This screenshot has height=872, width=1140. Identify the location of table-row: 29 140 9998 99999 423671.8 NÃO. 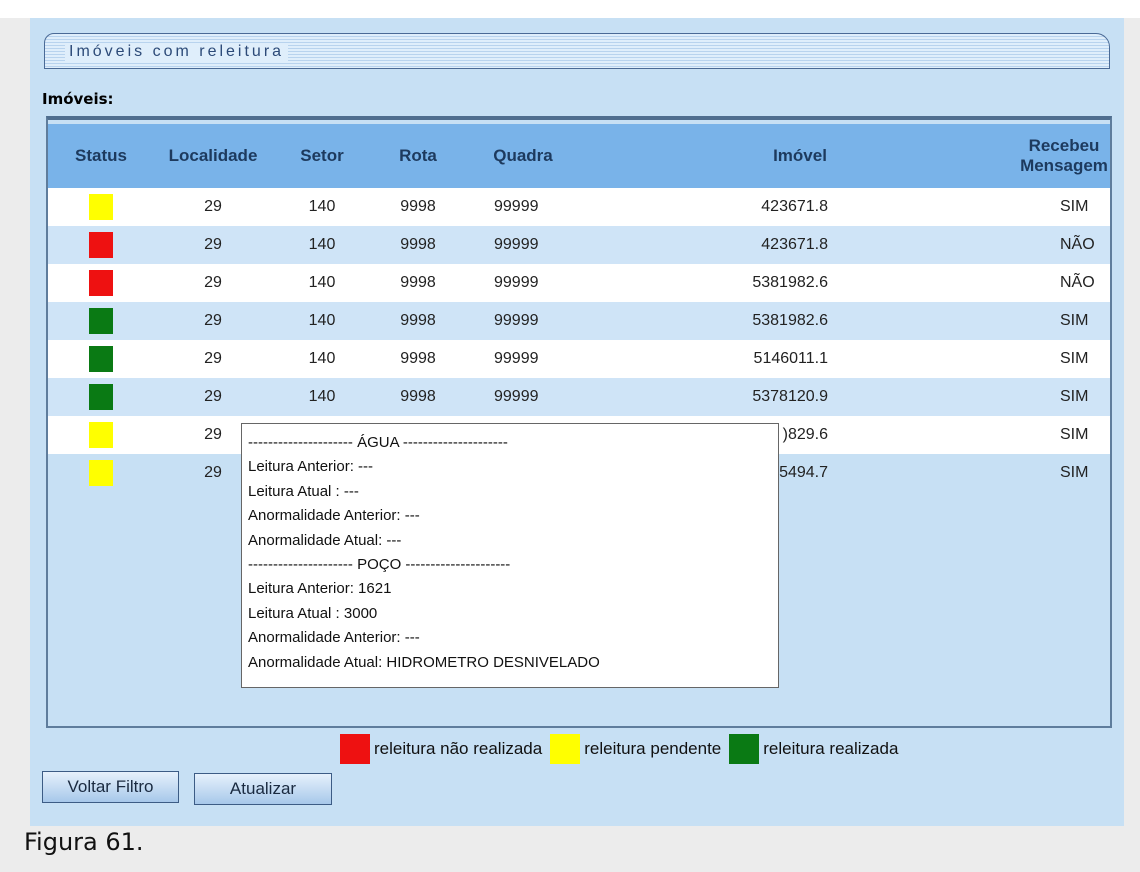
(579, 245).